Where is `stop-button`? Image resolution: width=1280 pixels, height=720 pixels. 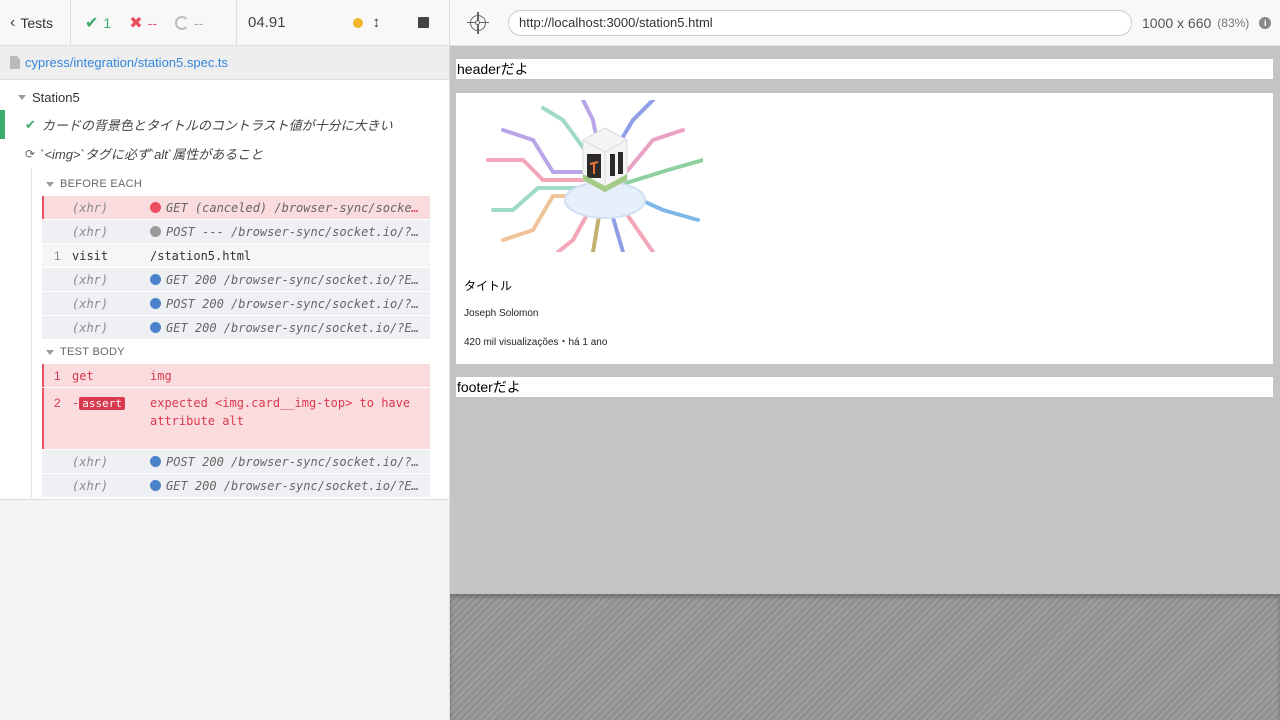
stop-button is located at coordinates (423, 22).